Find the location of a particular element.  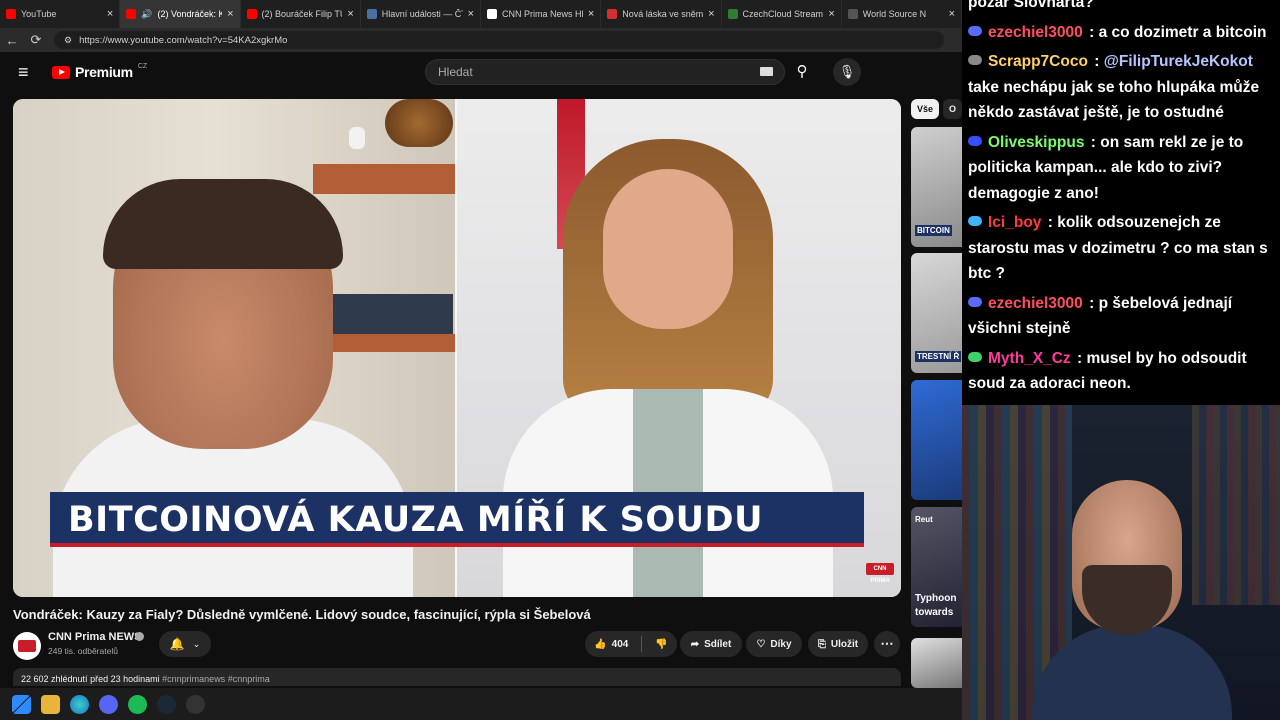

voice-search-button: 🎙 is located at coordinates (847, 72).